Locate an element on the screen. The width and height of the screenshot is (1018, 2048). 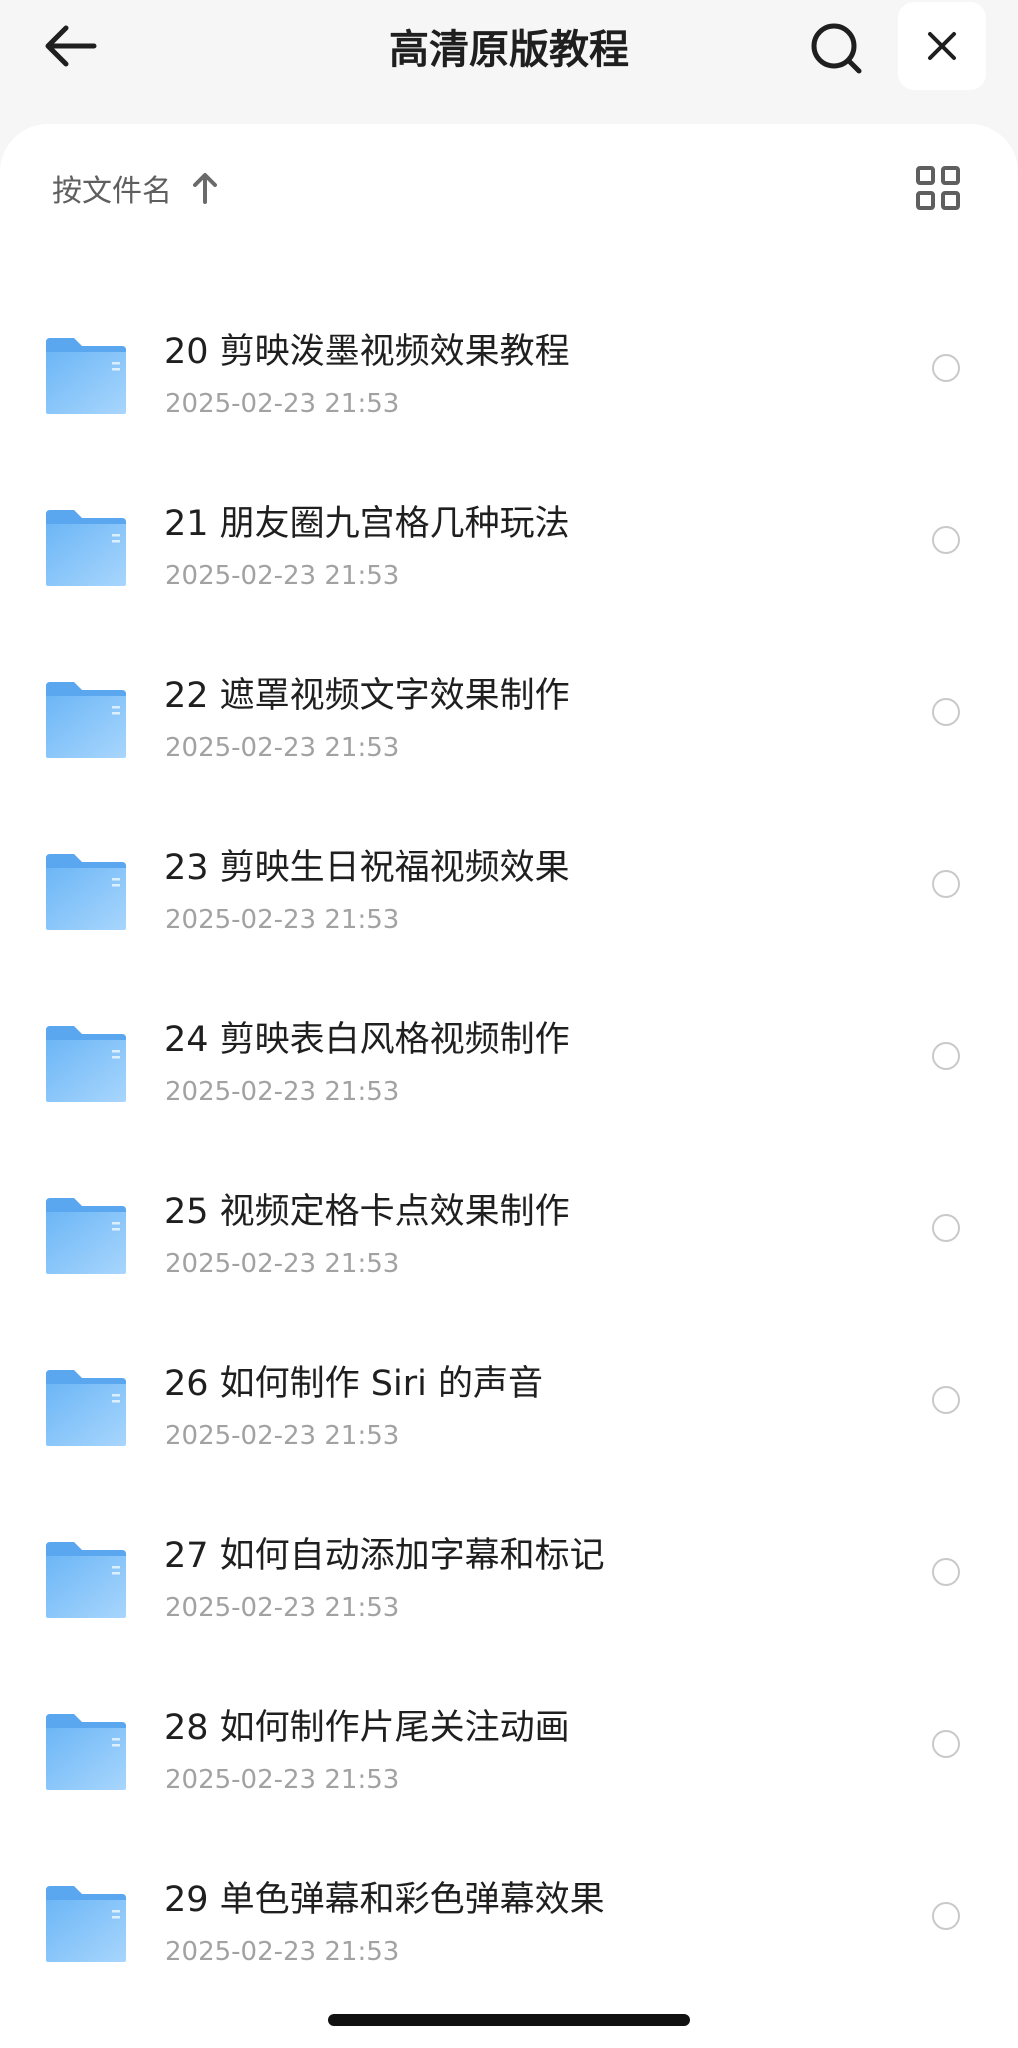
search-icon is located at coordinates (836, 48).